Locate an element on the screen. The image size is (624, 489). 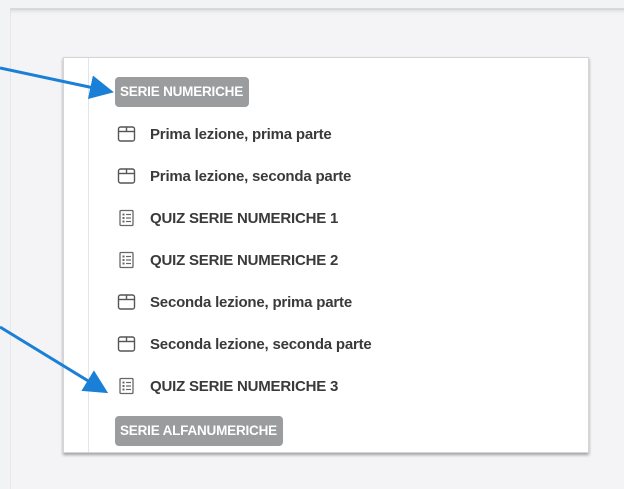
annotation-arrows is located at coordinates (57, 230).